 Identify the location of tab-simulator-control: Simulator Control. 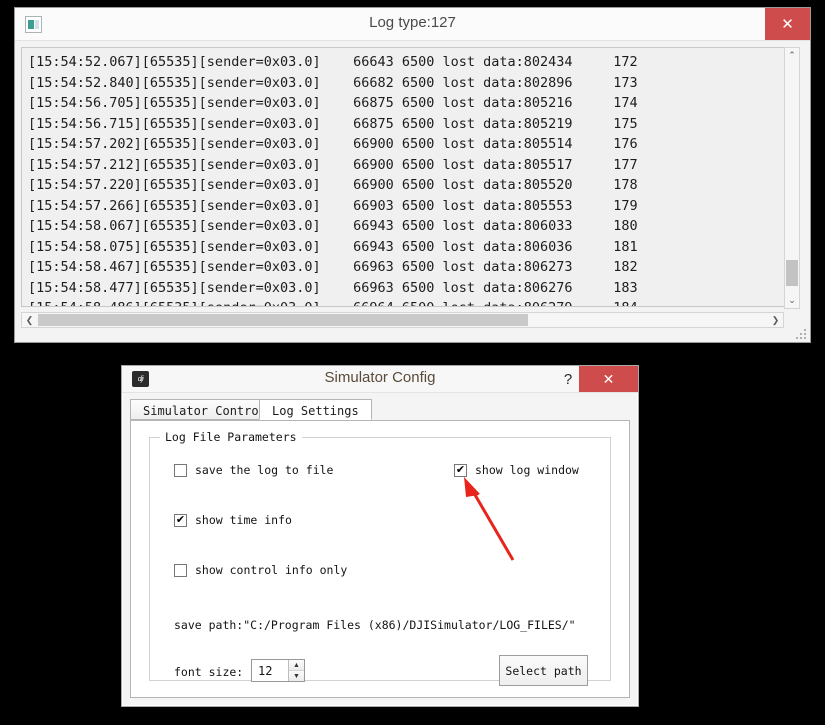
(204, 409).